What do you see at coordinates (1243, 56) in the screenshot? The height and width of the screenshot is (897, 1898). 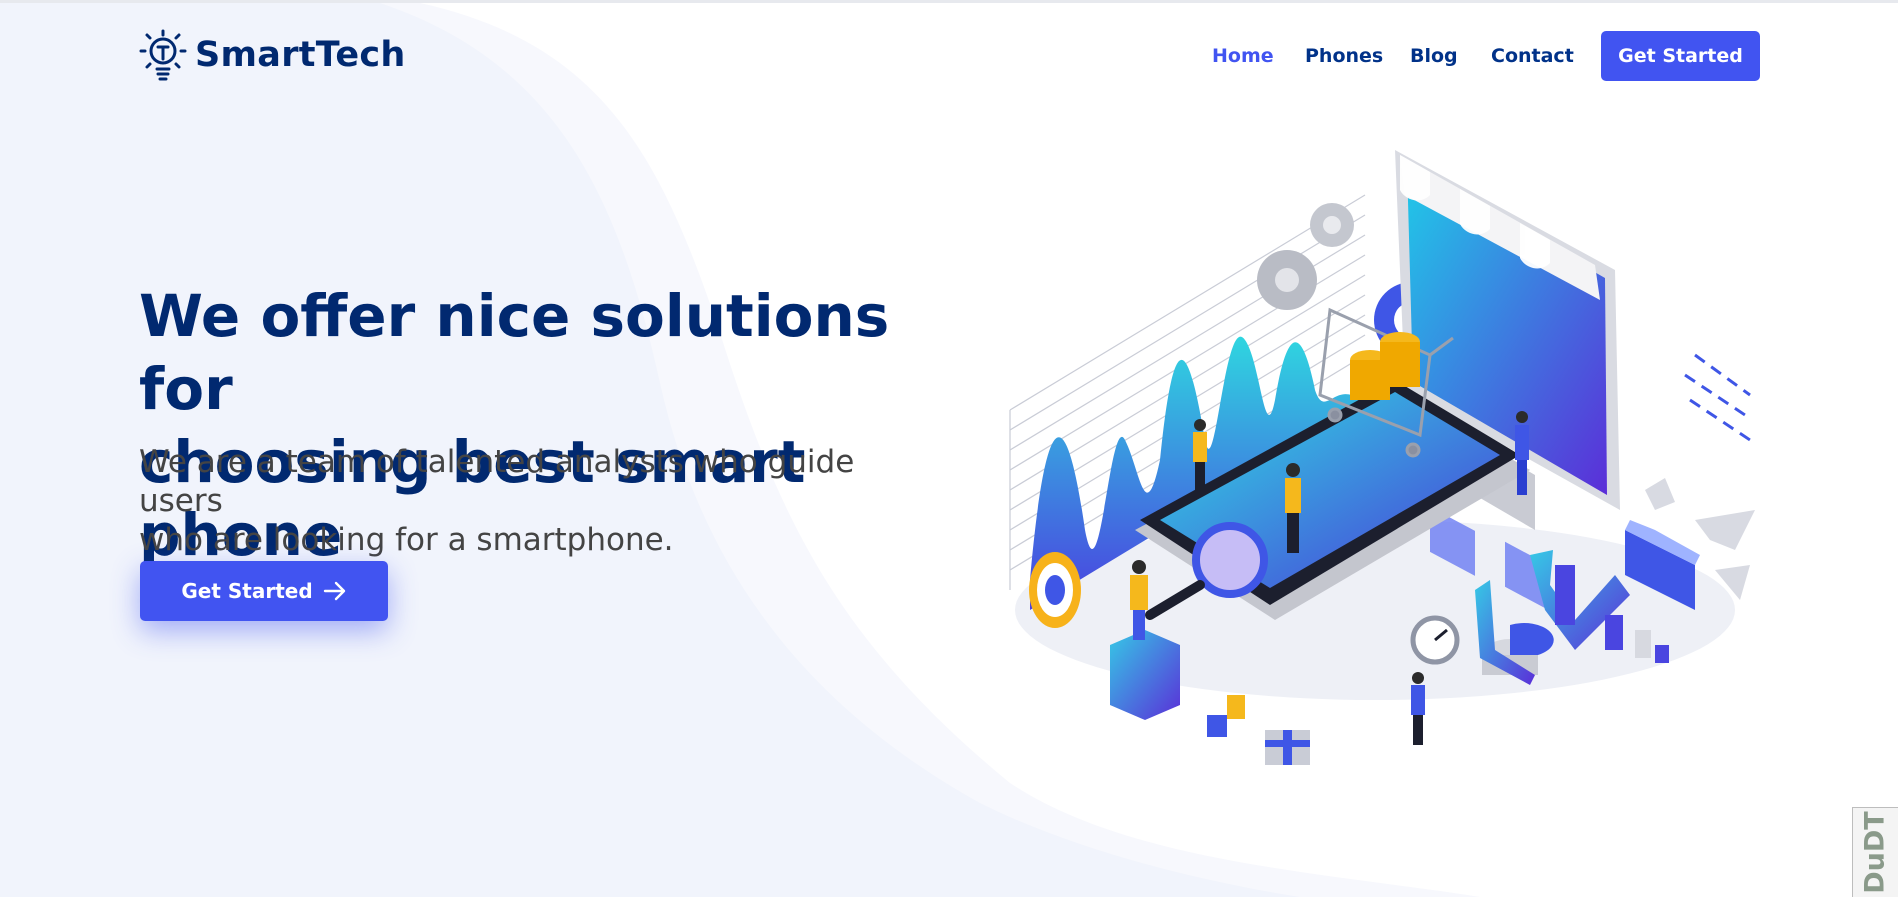 I see `nav-link-home: Home` at bounding box center [1243, 56].